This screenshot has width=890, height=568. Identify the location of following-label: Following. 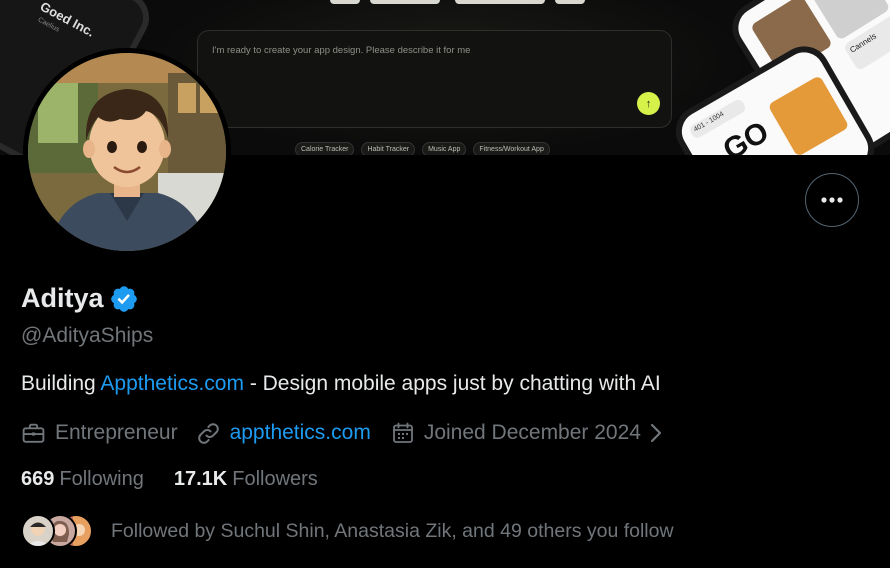
(101, 479).